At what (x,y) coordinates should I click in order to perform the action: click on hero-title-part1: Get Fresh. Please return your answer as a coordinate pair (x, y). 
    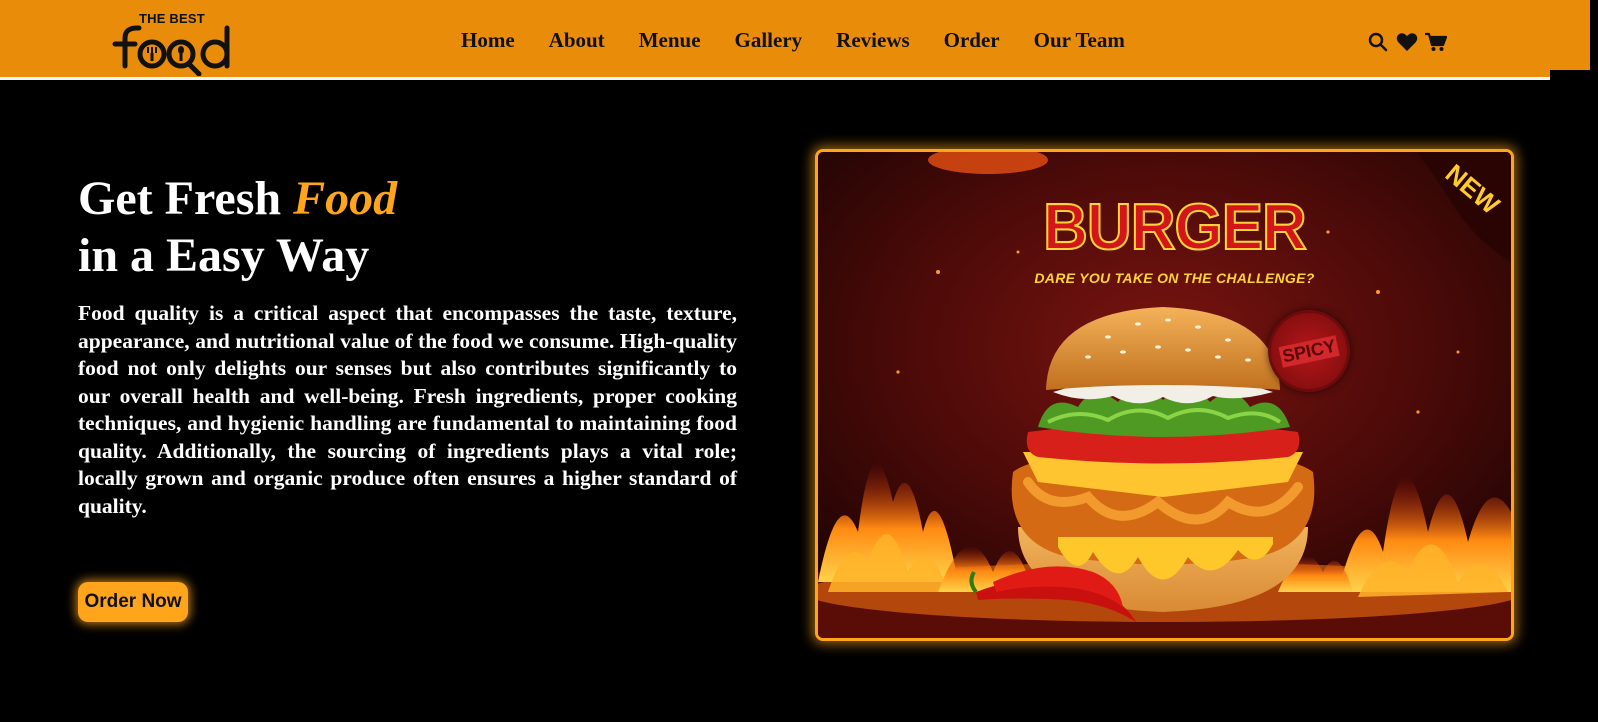
    Looking at the image, I should click on (186, 198).